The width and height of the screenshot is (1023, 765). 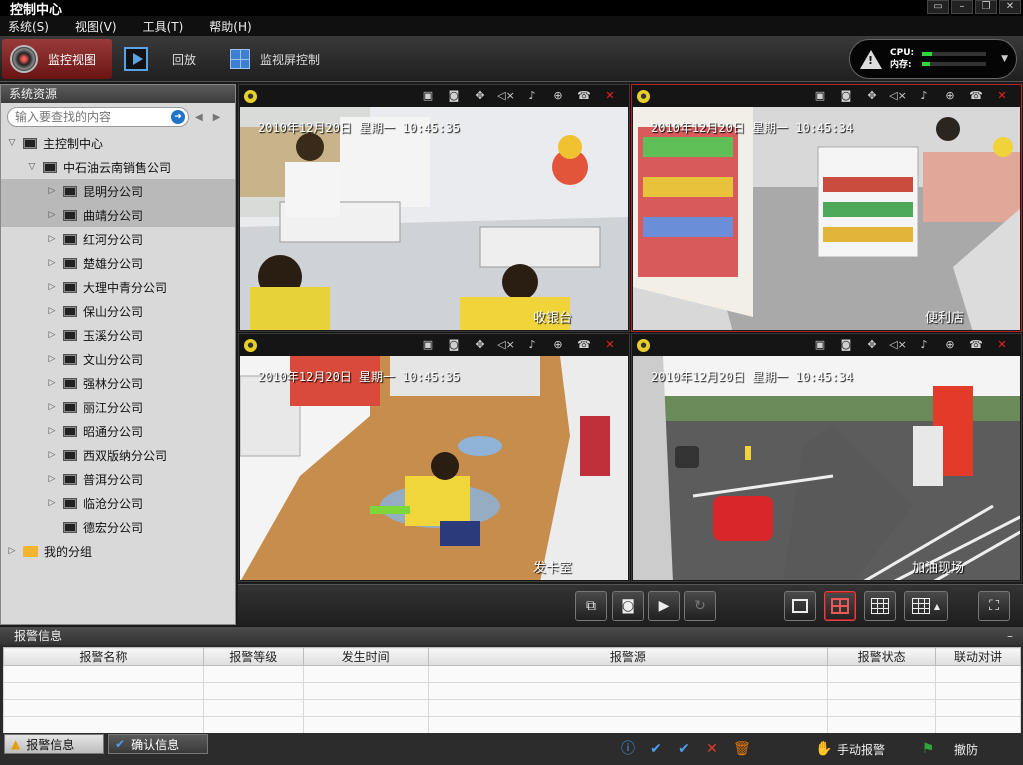 What do you see at coordinates (800, 606) in the screenshot?
I see `layout-1-button` at bounding box center [800, 606].